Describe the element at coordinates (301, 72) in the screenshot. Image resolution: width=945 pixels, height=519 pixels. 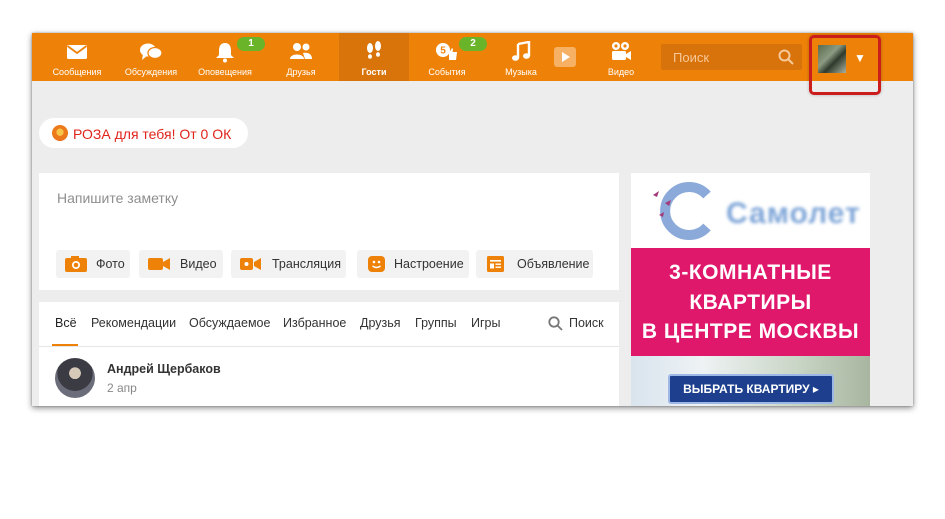
I see `nav-friends-label: Друзья` at that location.